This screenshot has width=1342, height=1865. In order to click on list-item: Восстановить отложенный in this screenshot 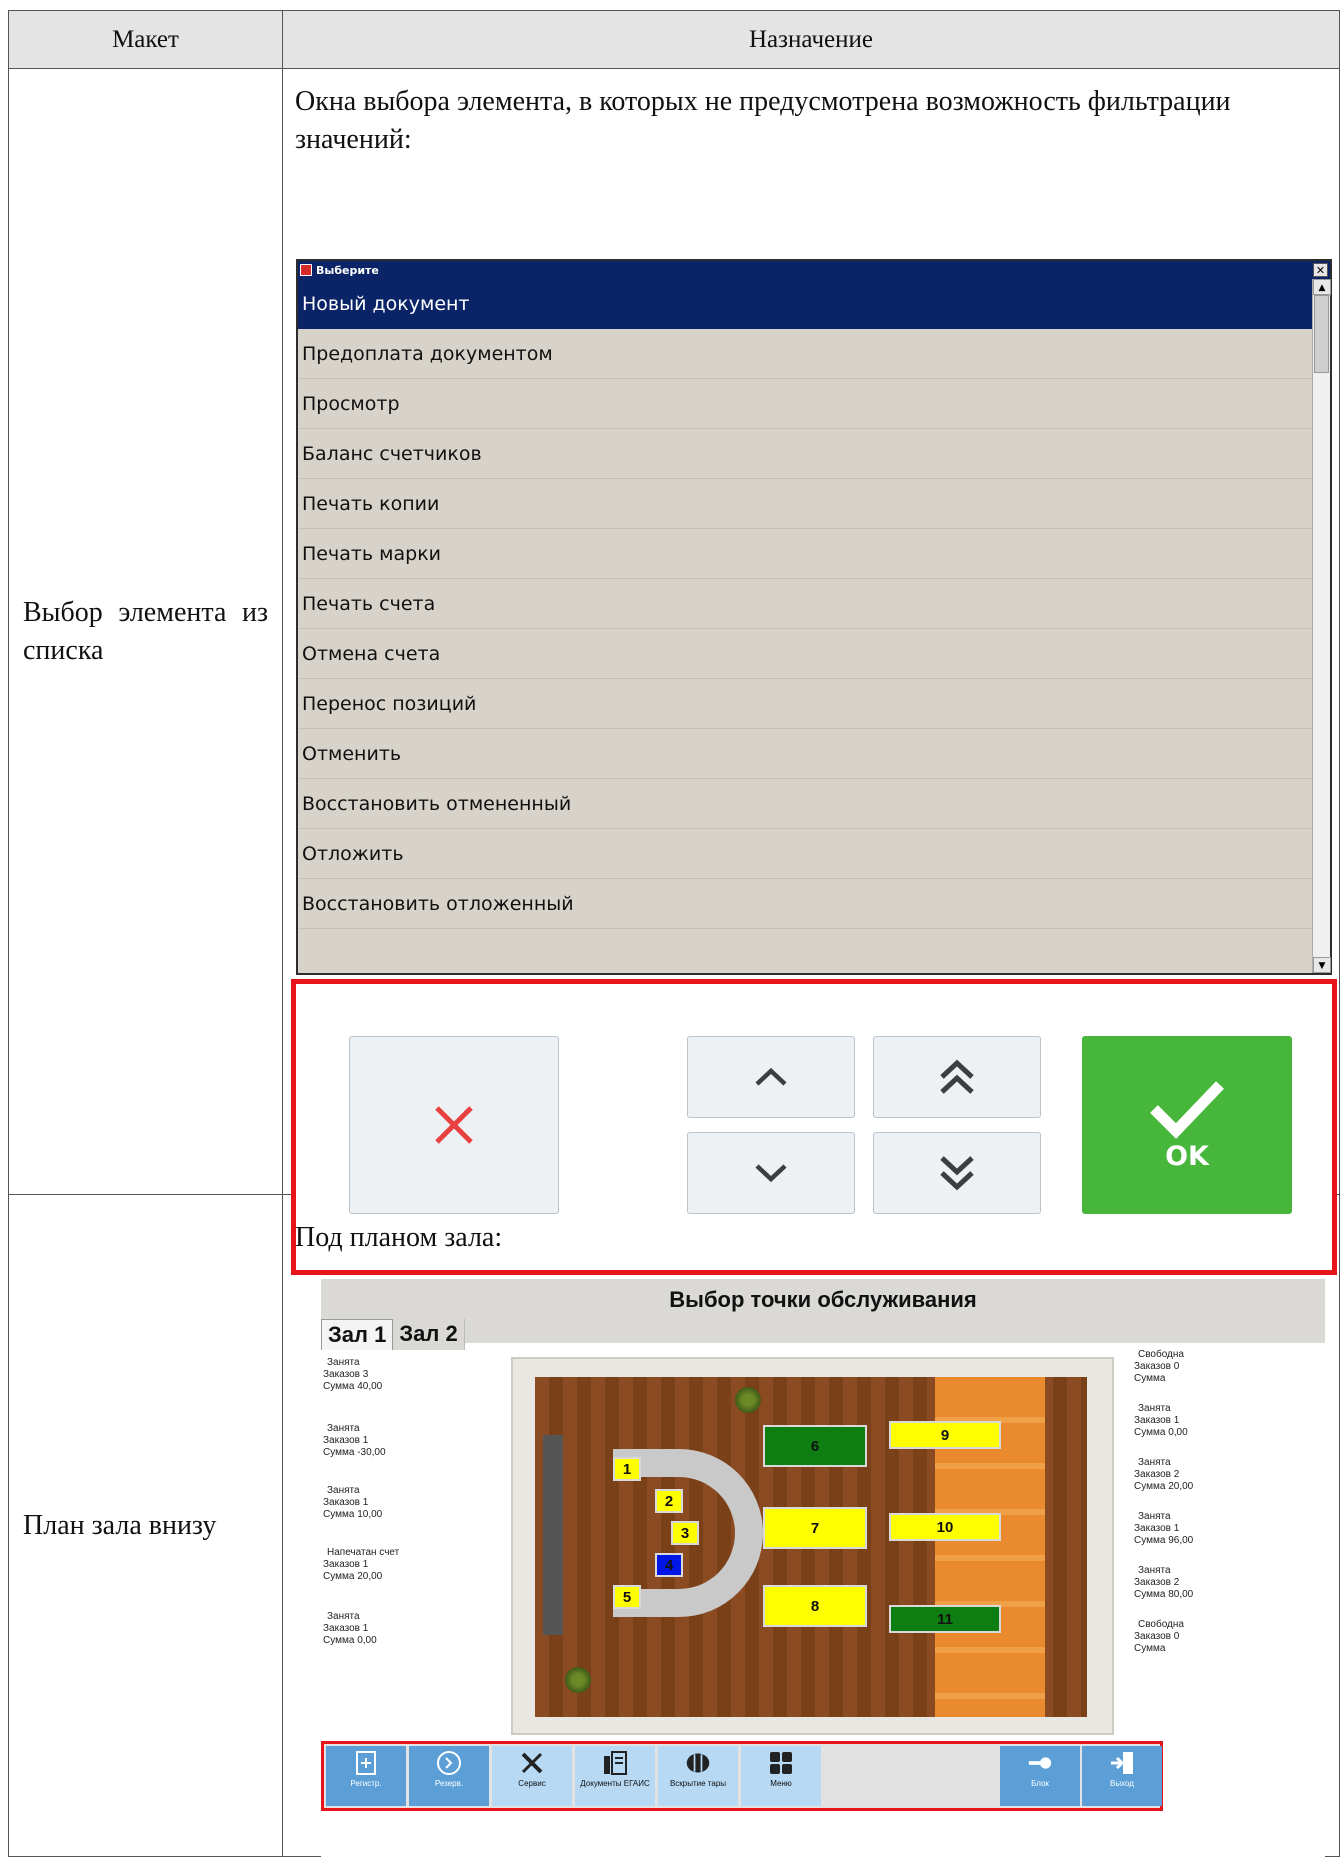, I will do `click(806, 904)`.